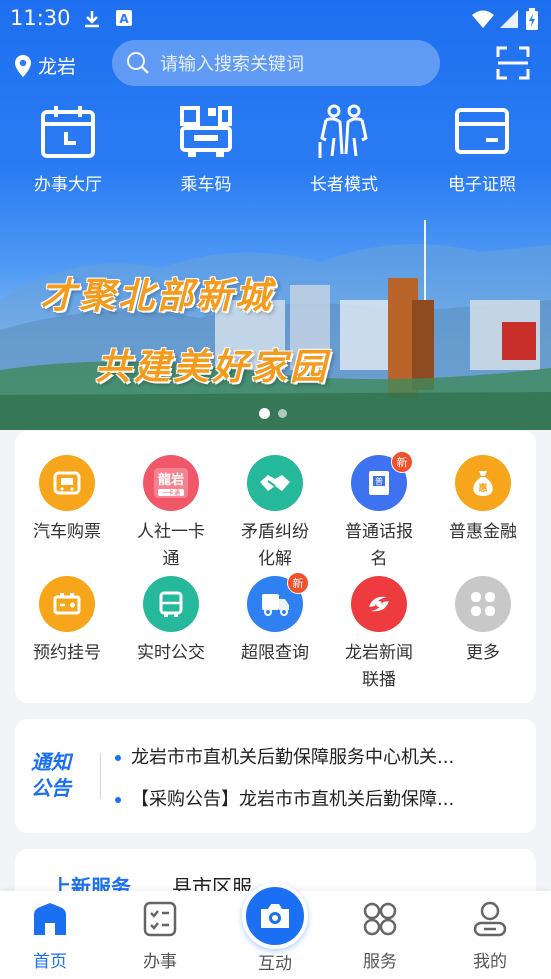  What do you see at coordinates (50, 936) in the screenshot?
I see `nav-home: 首页` at bounding box center [50, 936].